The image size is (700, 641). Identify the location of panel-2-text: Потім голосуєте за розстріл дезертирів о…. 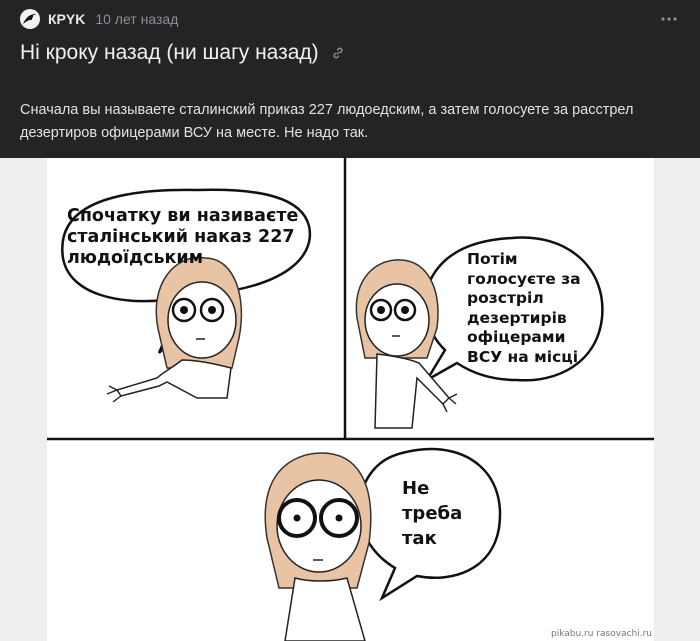
(524, 308).